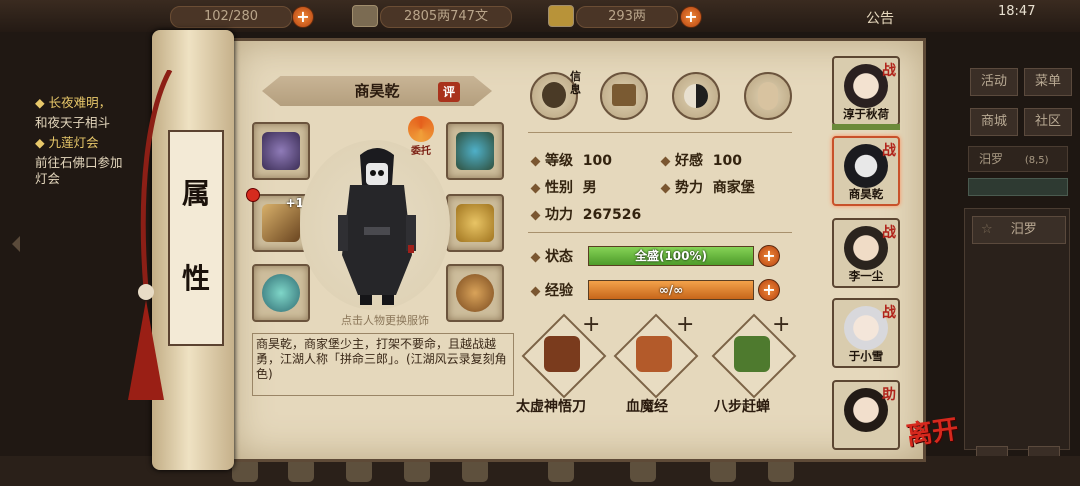 The height and width of the screenshot is (486, 1080). What do you see at coordinates (701, 160) in the screenshot?
I see `stat-favor: 好感 100` at bounding box center [701, 160].